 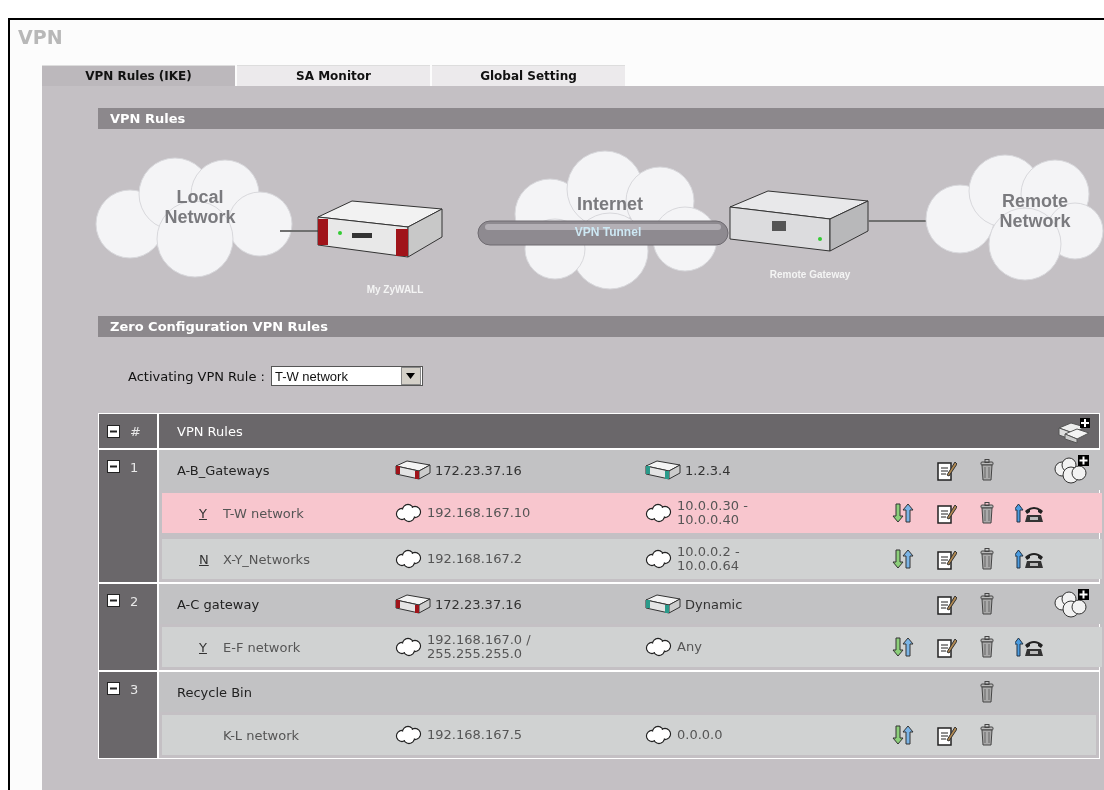 I want to click on rule-name: X-Y_Networks, so click(x=266, y=559).